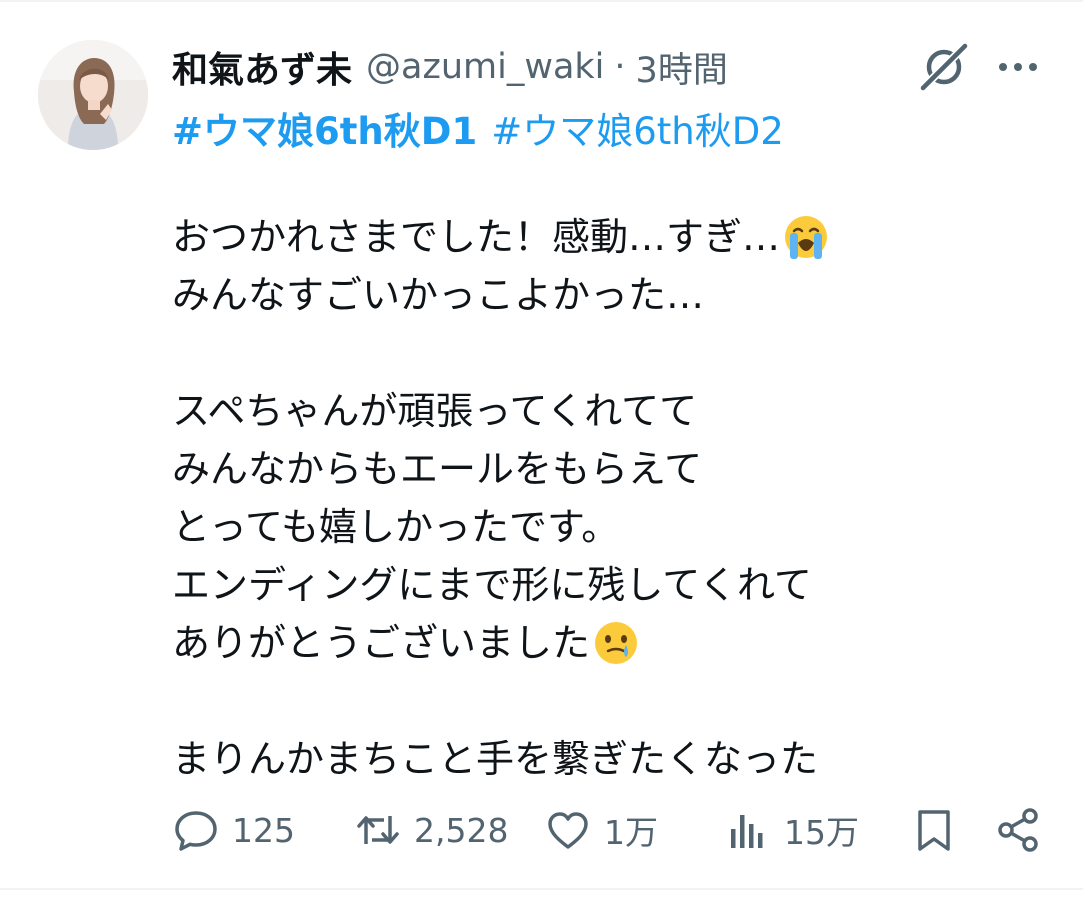 This screenshot has height=904, width=1083. I want to click on share-button, so click(1018, 830).